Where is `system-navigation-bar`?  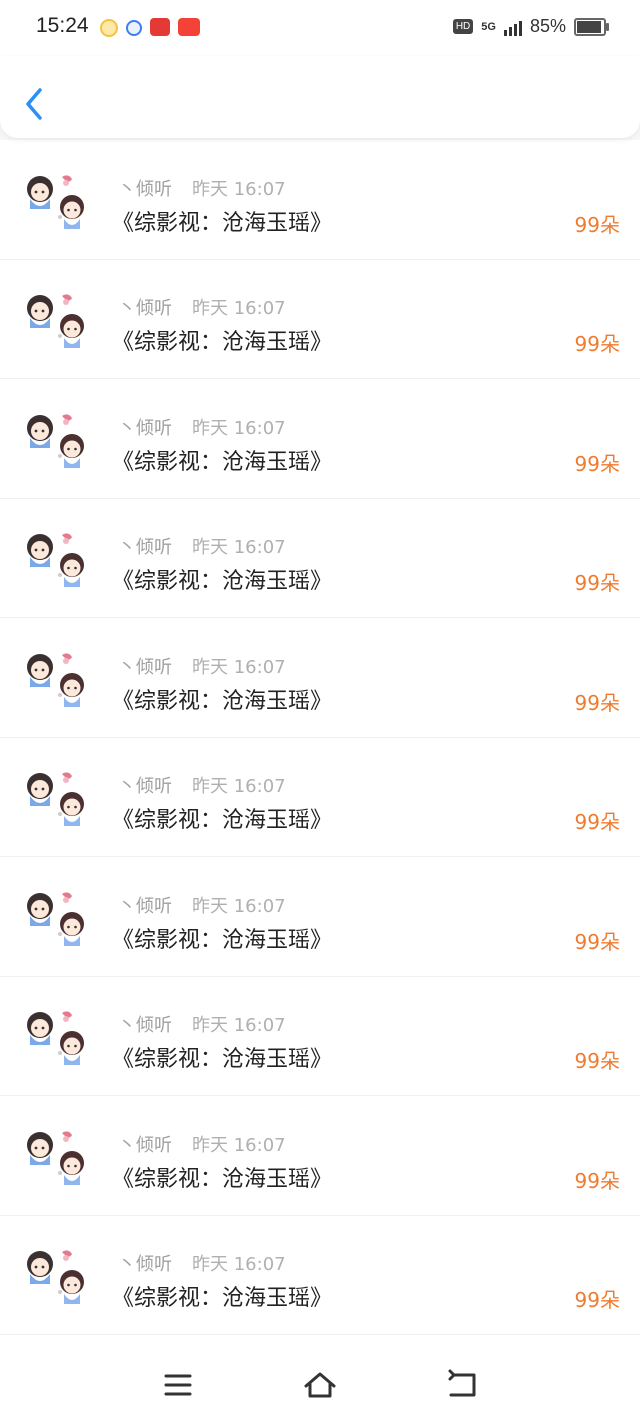
system-navigation-bar is located at coordinates (320, 1387).